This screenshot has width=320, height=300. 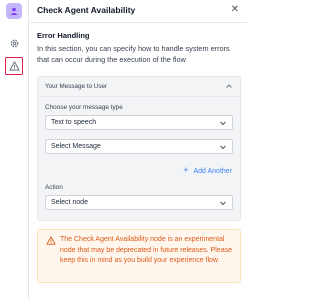 What do you see at coordinates (63, 35) in the screenshot?
I see `section-title: Error Handling` at bounding box center [63, 35].